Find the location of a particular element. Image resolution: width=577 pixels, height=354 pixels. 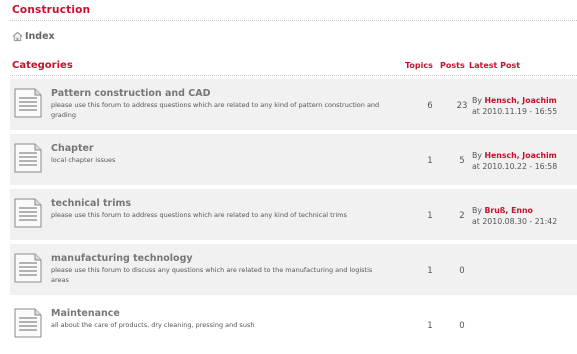

column-latest-post: Latest Post is located at coordinates (495, 65).